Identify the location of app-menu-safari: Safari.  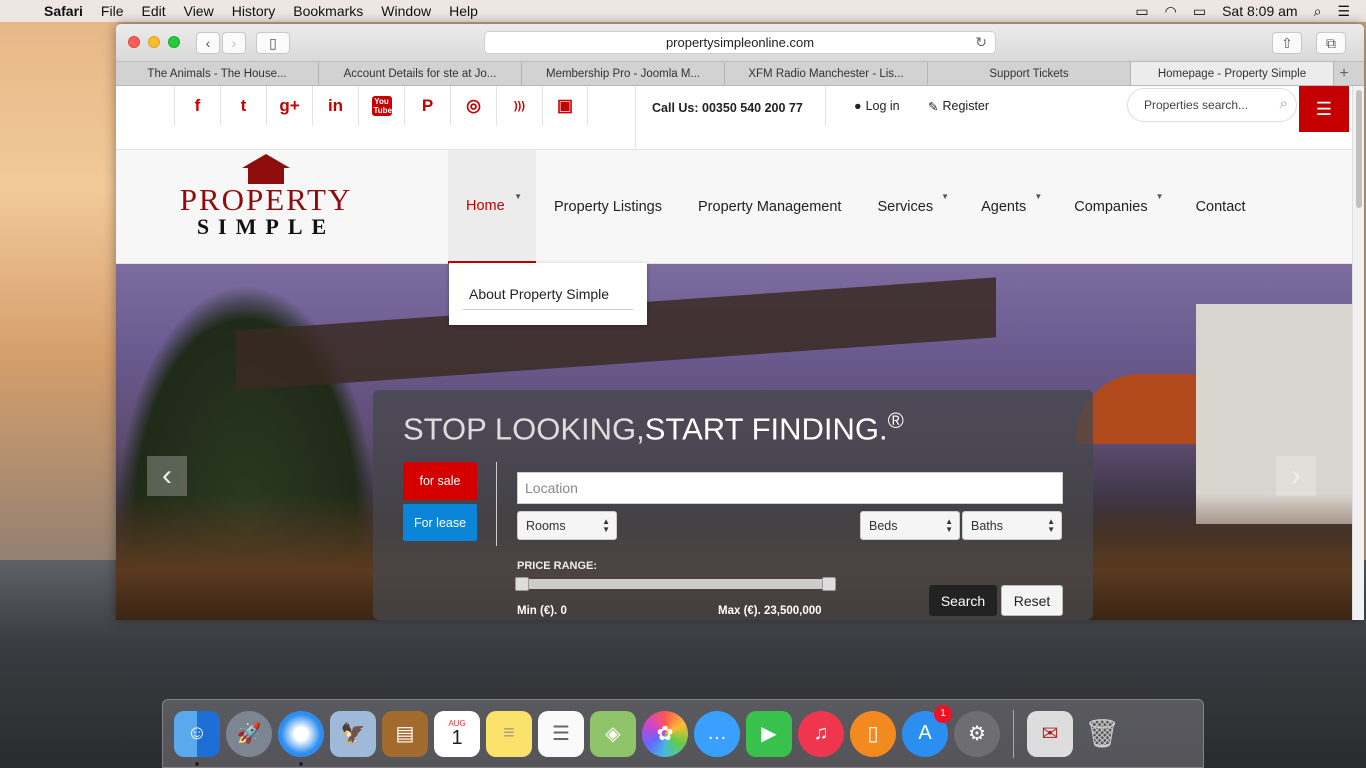
(63, 11).